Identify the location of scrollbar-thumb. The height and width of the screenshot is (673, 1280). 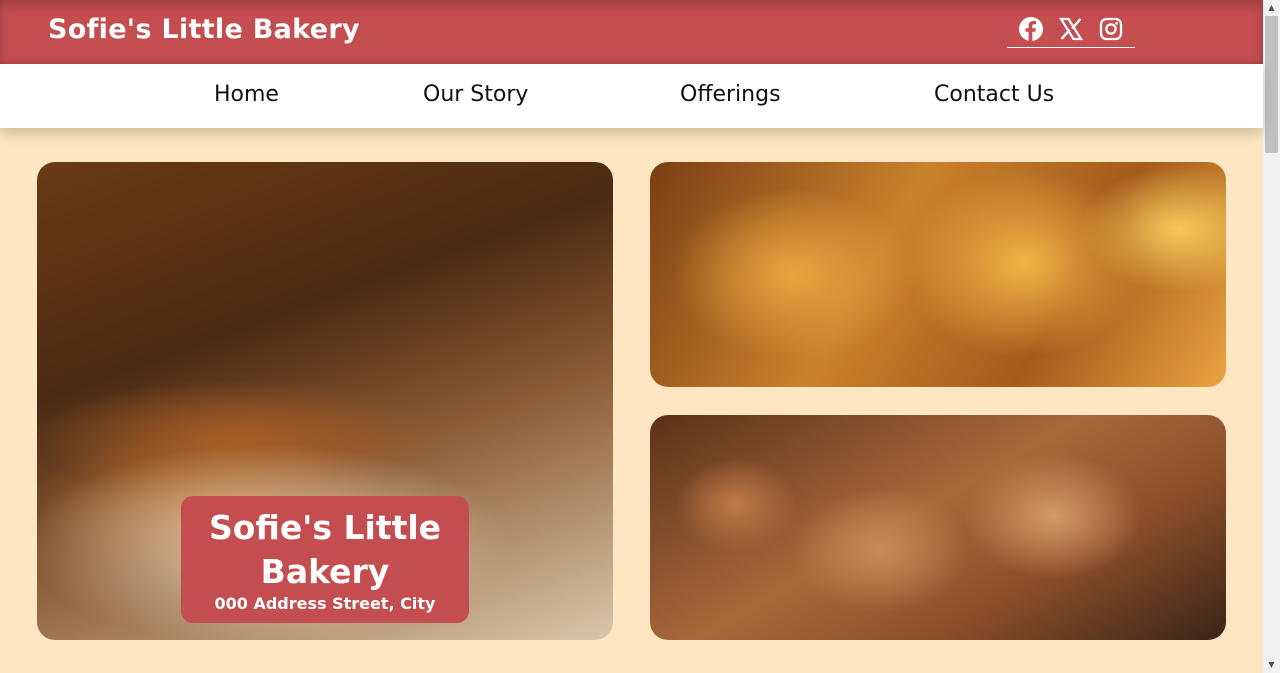
(1271, 84).